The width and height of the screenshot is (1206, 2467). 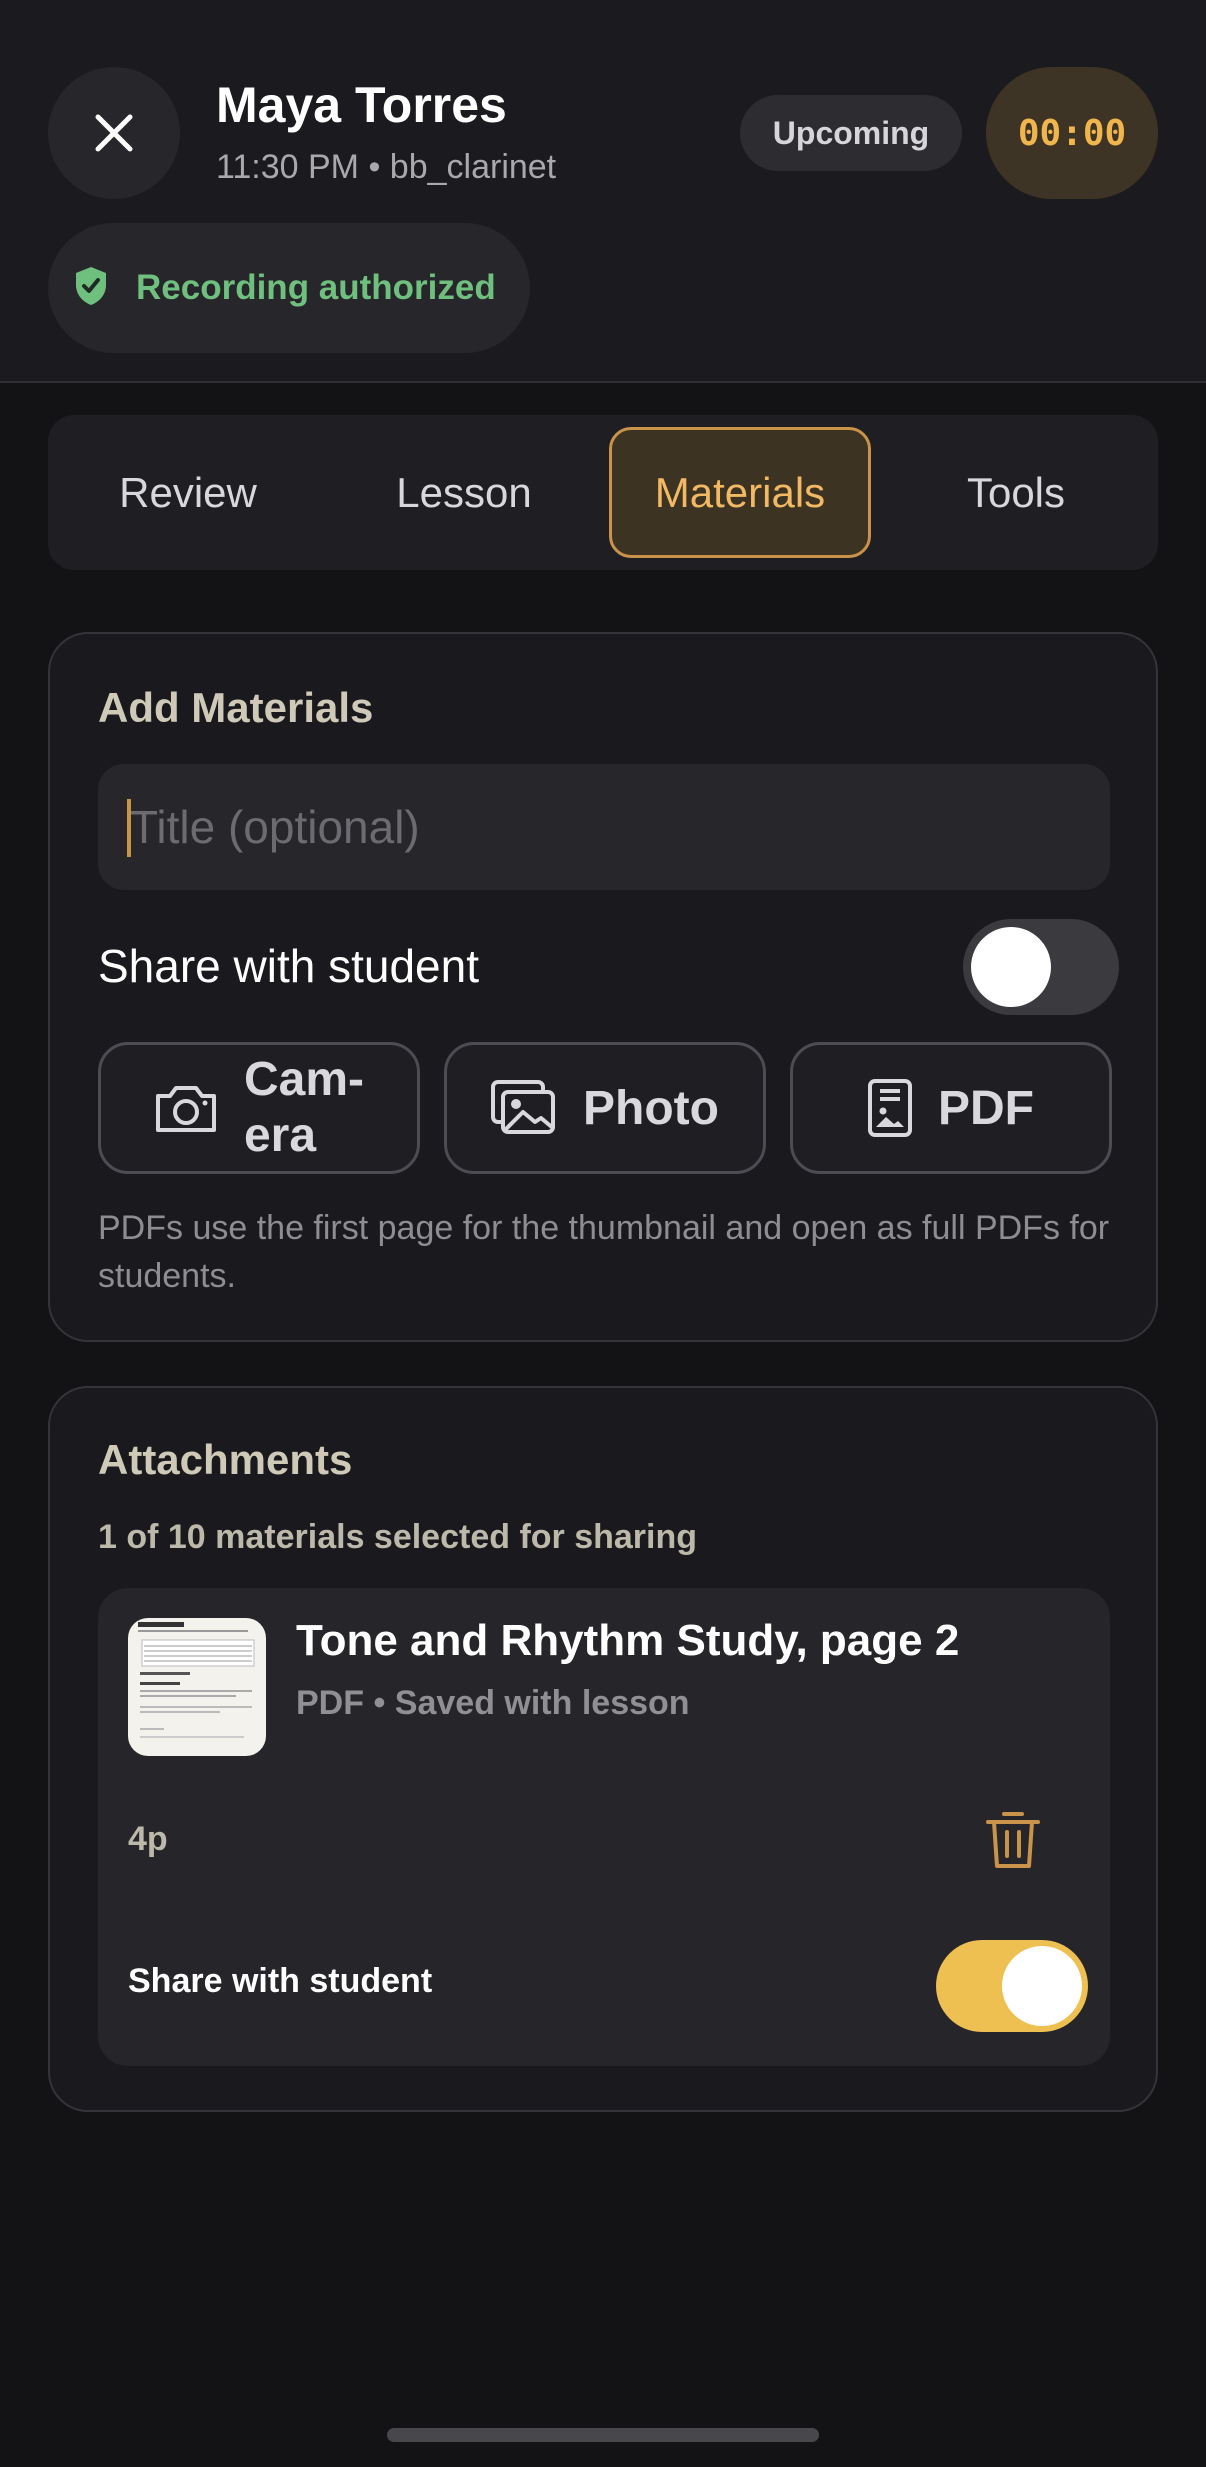 I want to click on session-subtitle: 11:30 PM • bb_clarinet, so click(x=386, y=167).